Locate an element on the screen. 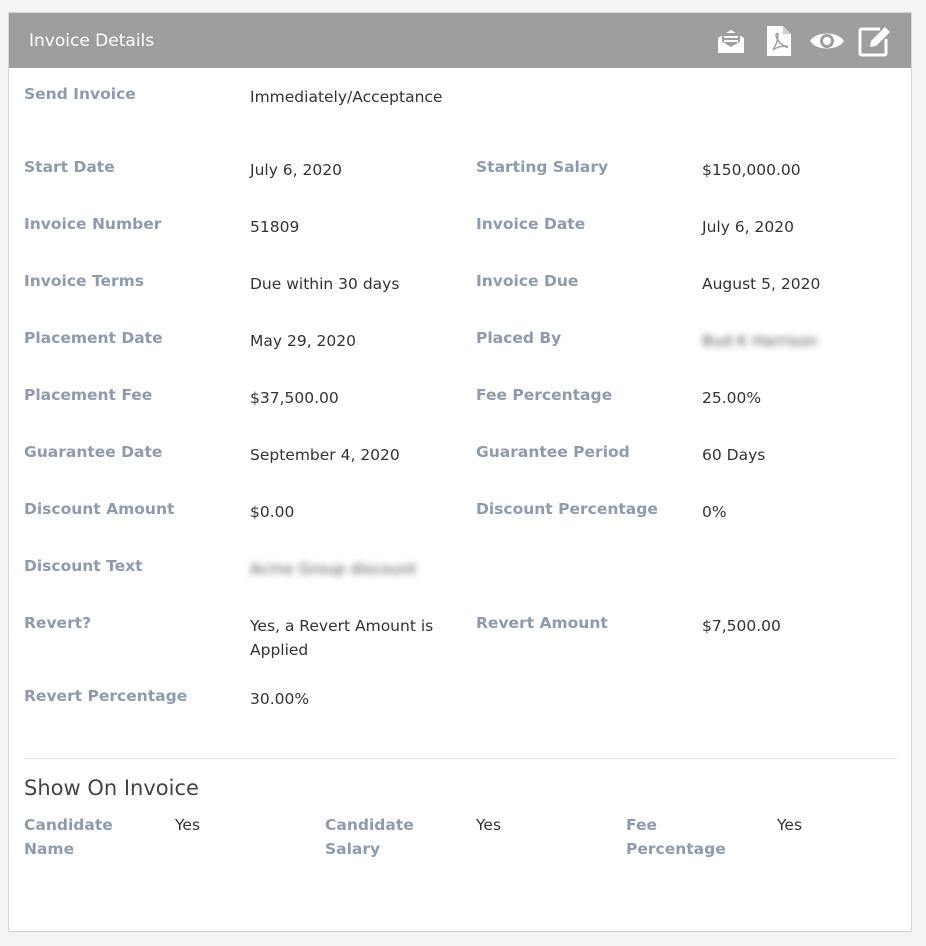 This screenshot has height=946, width=926. starting-salary-value: $150,000.00 is located at coordinates (751, 170).